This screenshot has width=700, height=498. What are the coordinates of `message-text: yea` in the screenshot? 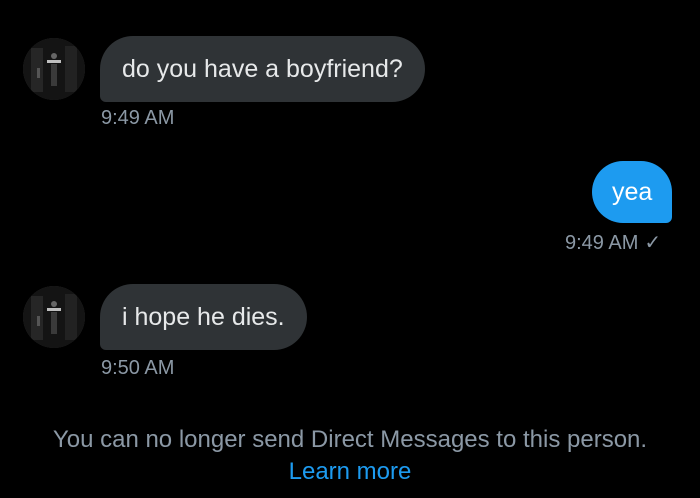 It's located at (632, 192).